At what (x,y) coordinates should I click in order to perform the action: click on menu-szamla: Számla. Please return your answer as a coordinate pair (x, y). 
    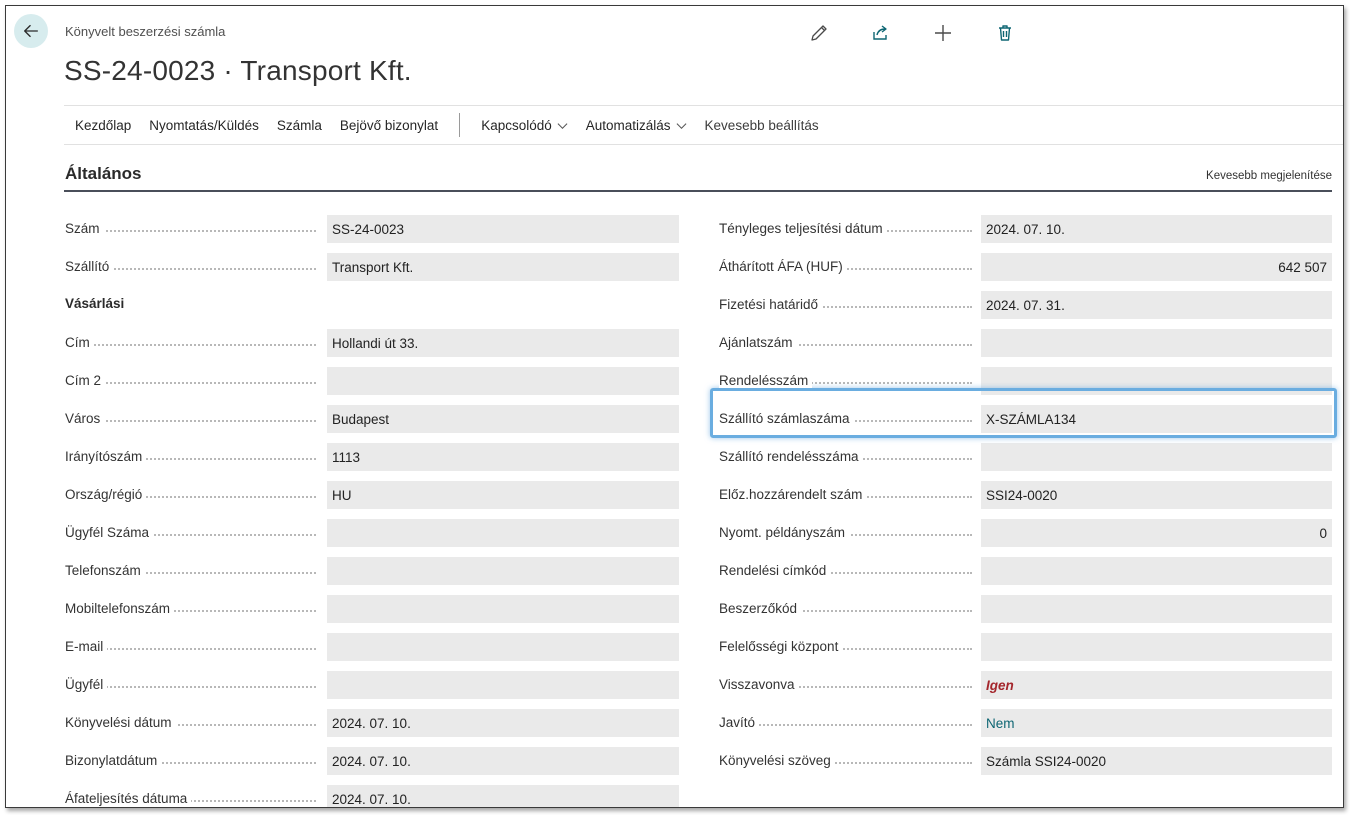
    Looking at the image, I should click on (299, 125).